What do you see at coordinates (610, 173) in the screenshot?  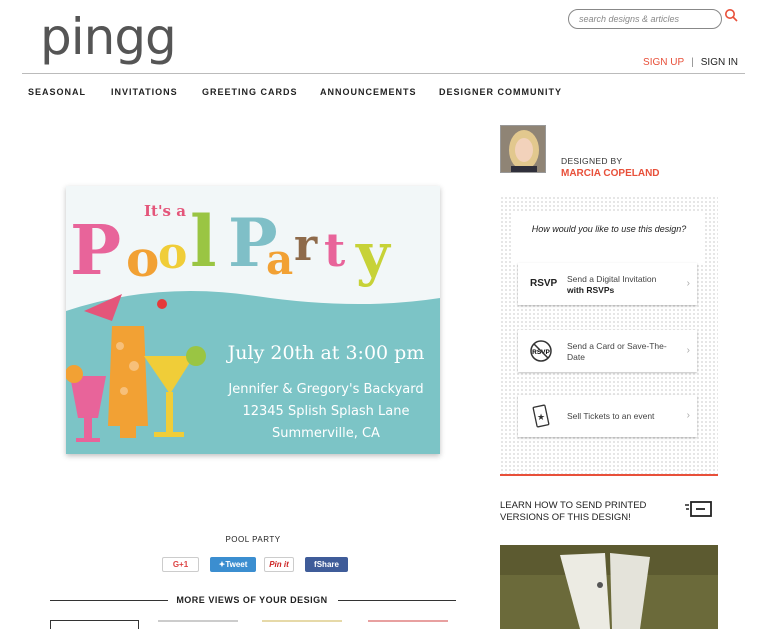 I see `designer-name-link: MARCIA COPELAND` at bounding box center [610, 173].